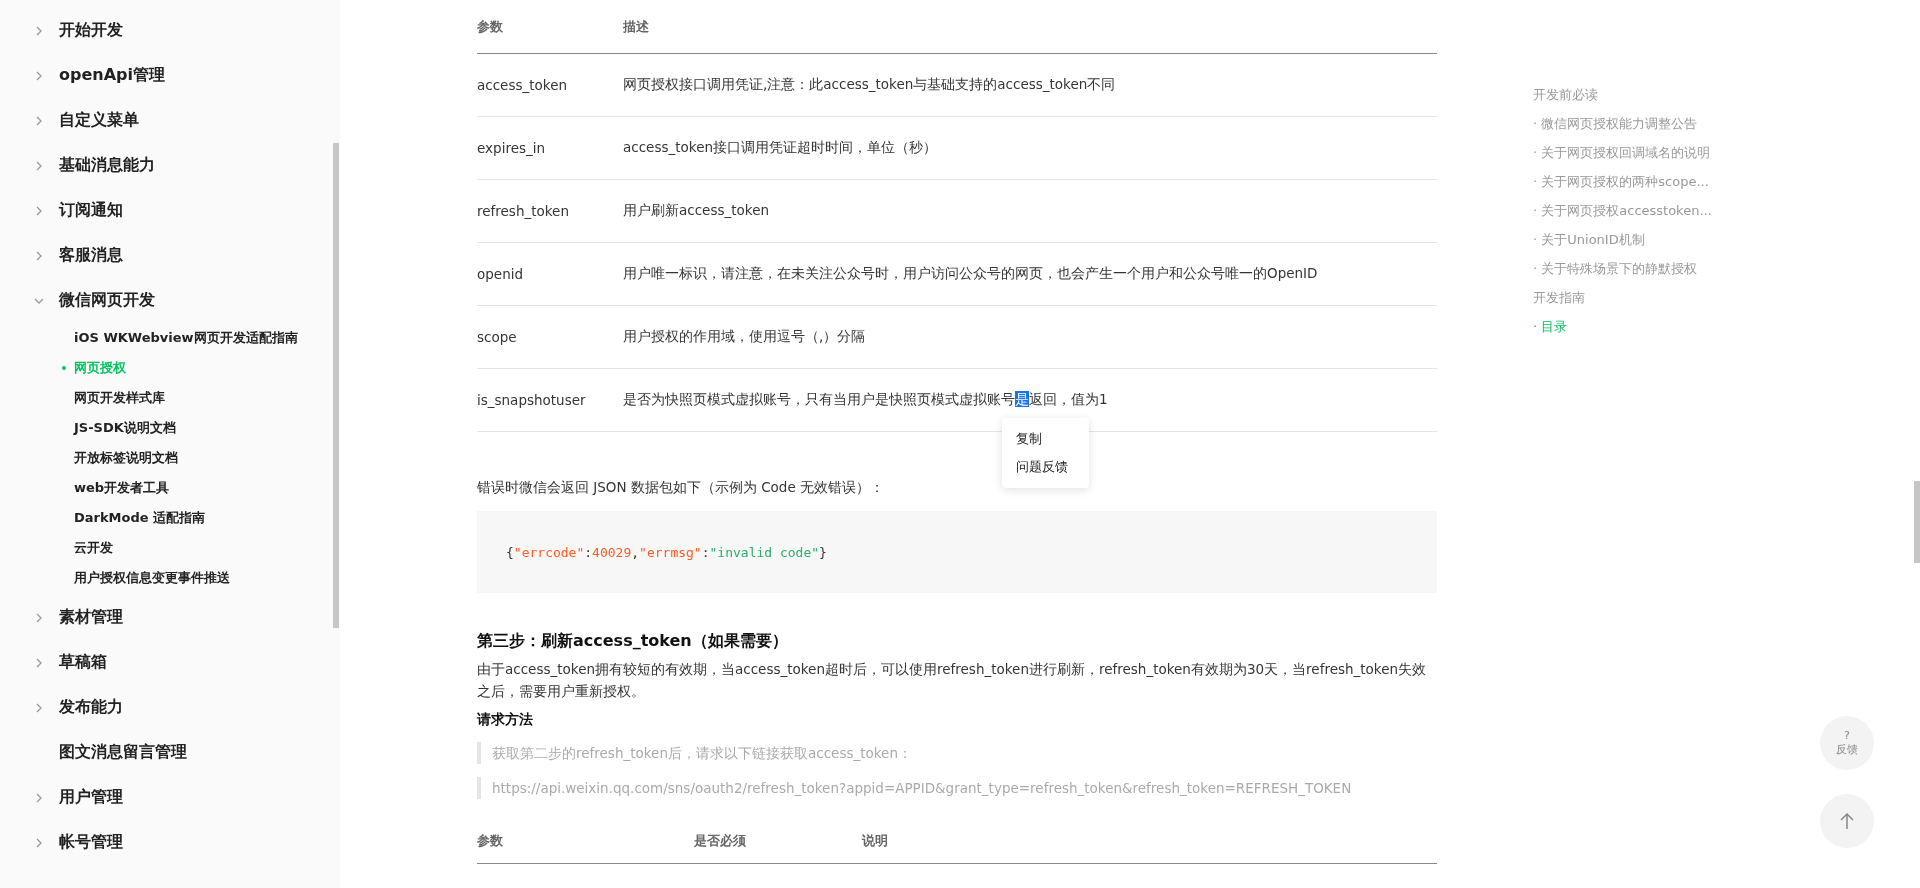 The image size is (1920, 888). I want to click on nav-item: 素材管理, so click(170, 617).